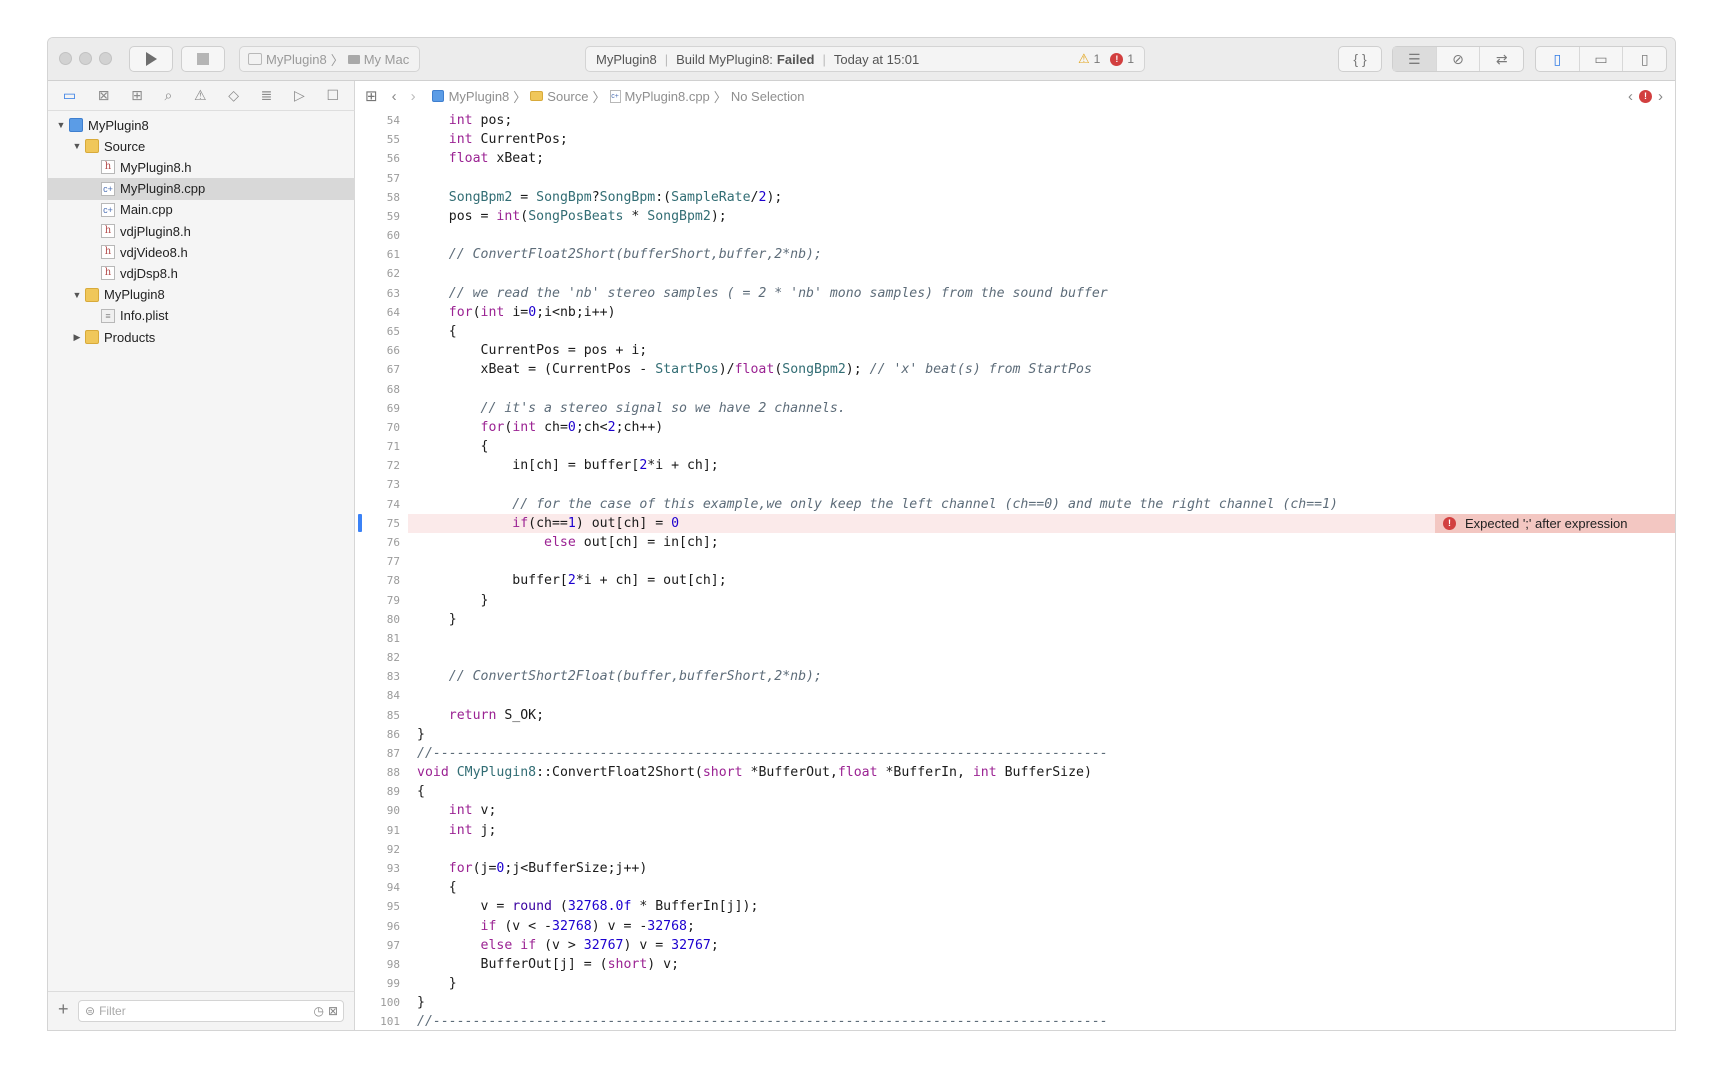  I want to click on line-number: 62, so click(377, 273).